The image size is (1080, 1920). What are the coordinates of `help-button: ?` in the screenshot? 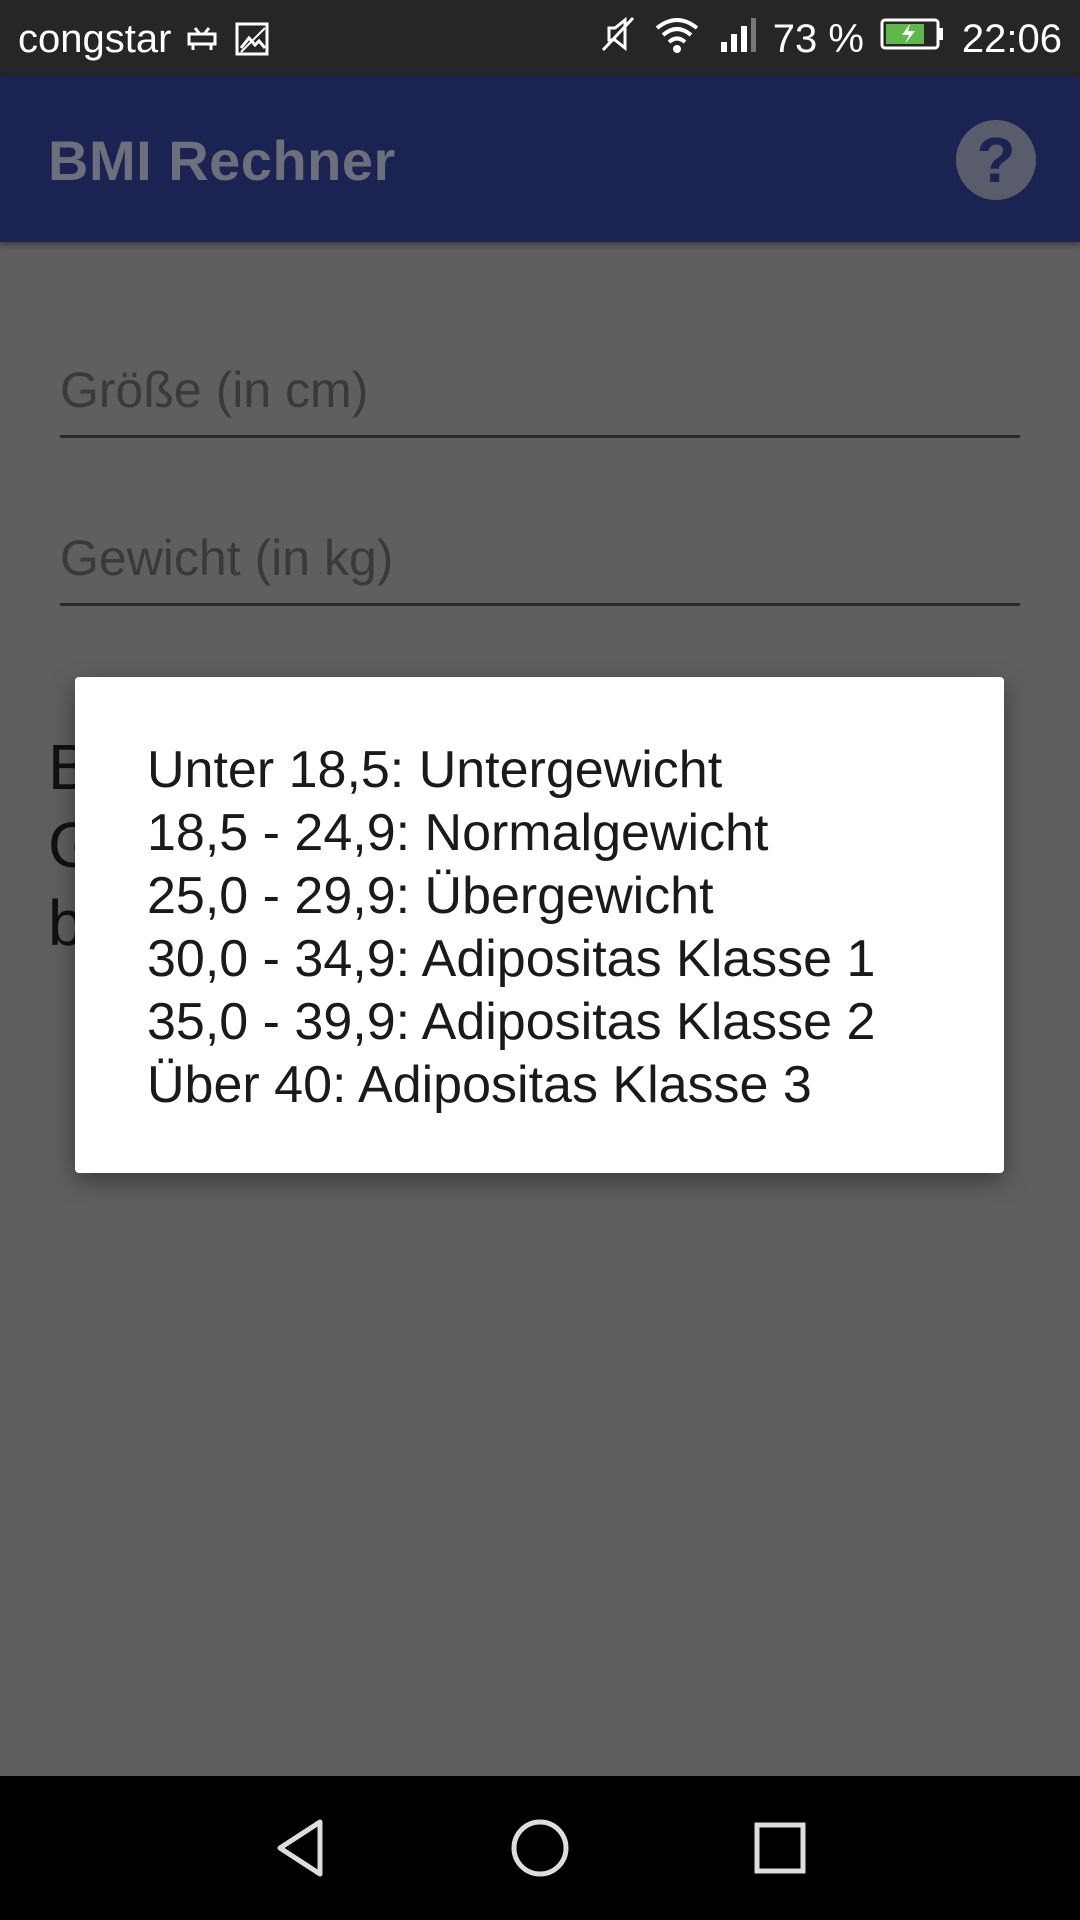 It's located at (996, 160).